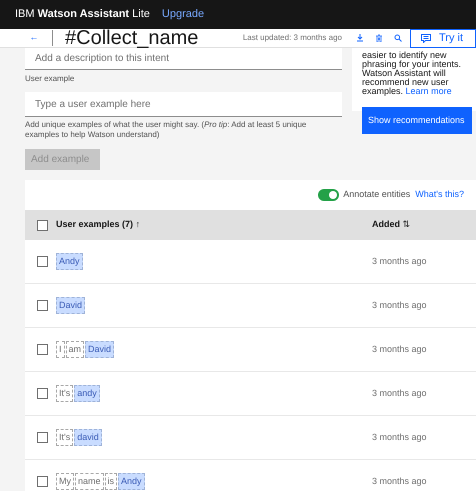 Image resolution: width=476 pixels, height=491 pixels. I want to click on learn-more-link: Learn more, so click(429, 91).